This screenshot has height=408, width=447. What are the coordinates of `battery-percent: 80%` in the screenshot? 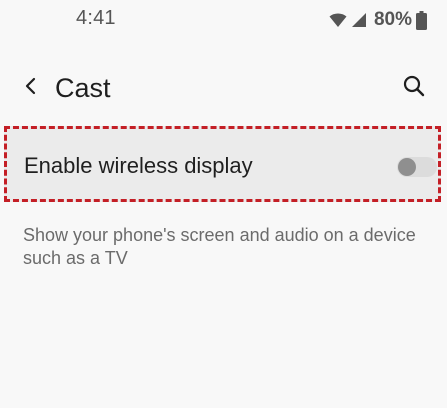 It's located at (392, 19).